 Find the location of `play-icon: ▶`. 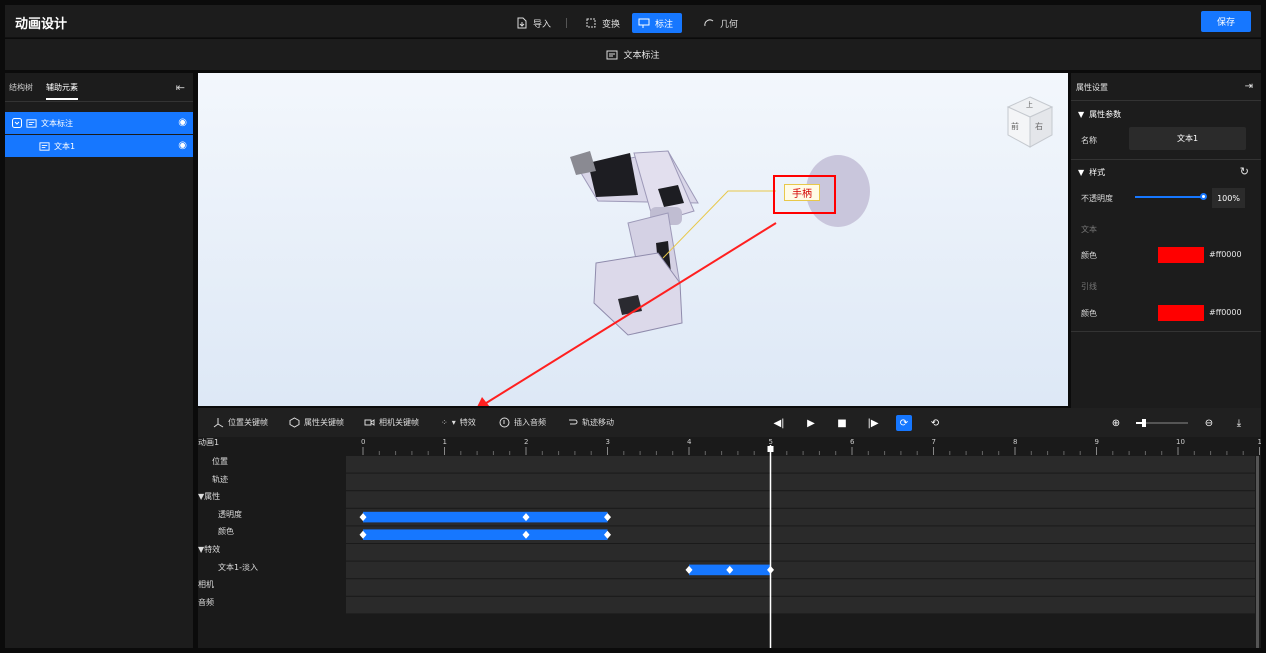

play-icon: ▶ is located at coordinates (811, 423).